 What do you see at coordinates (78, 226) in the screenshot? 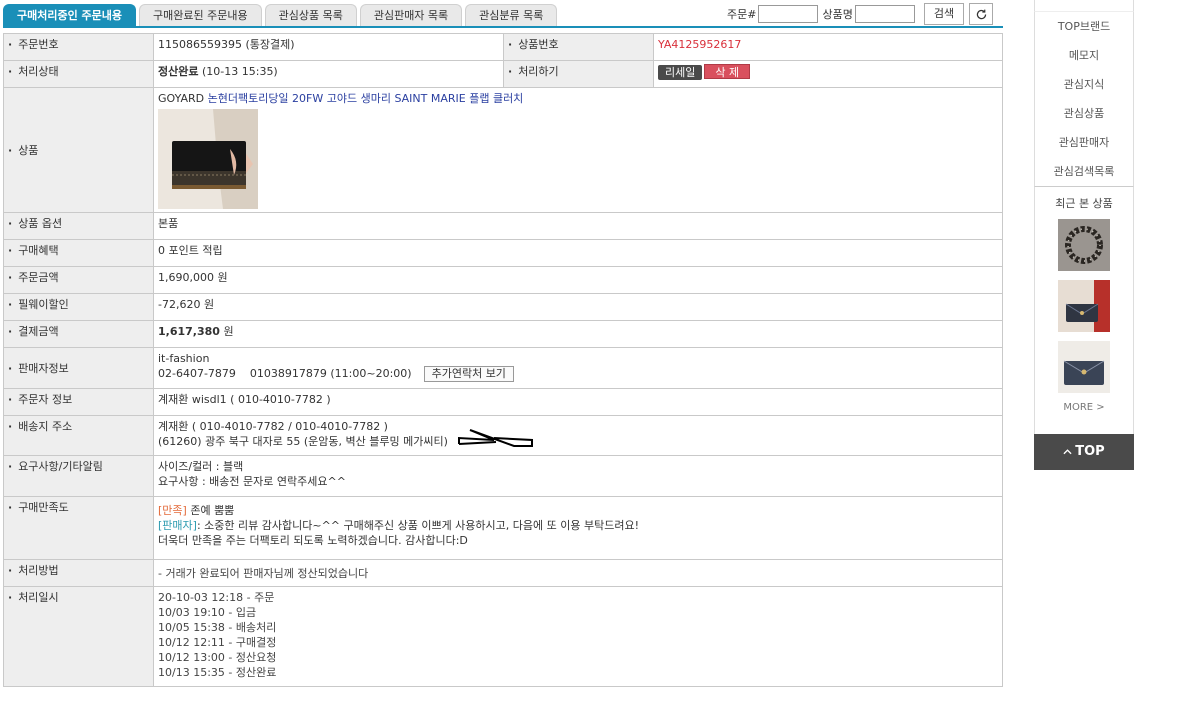
I see `option-key: 상품 옵션` at bounding box center [78, 226].